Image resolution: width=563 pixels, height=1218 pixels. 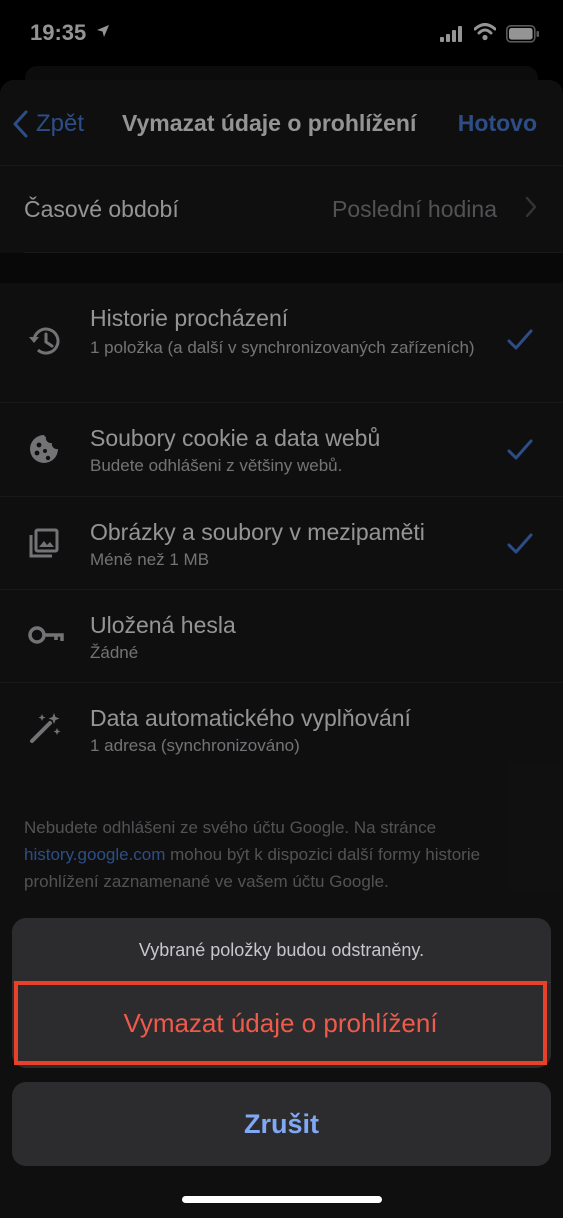 I want to click on back-label: Zpět, so click(x=60, y=123).